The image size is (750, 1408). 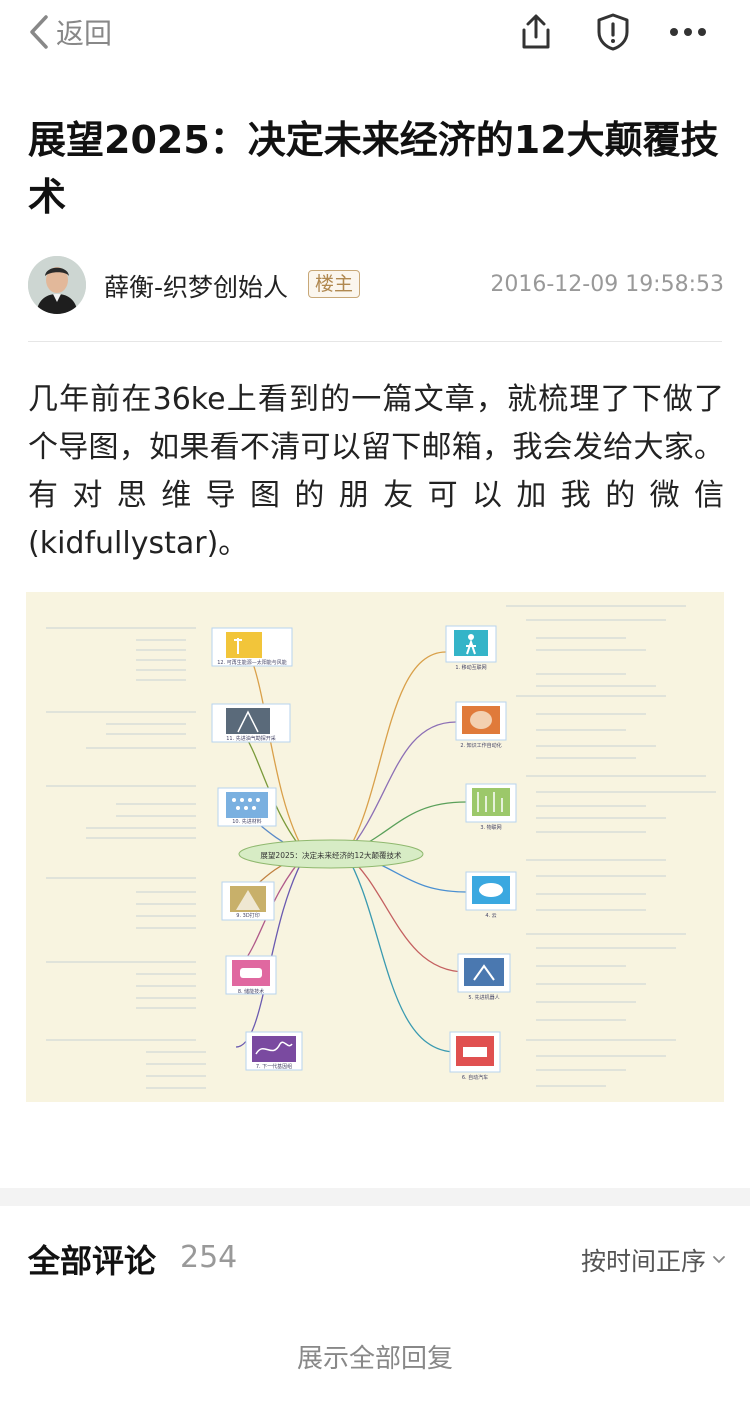 I want to click on mindmap-node-9-label: 9. 3D打印, so click(x=247, y=915).